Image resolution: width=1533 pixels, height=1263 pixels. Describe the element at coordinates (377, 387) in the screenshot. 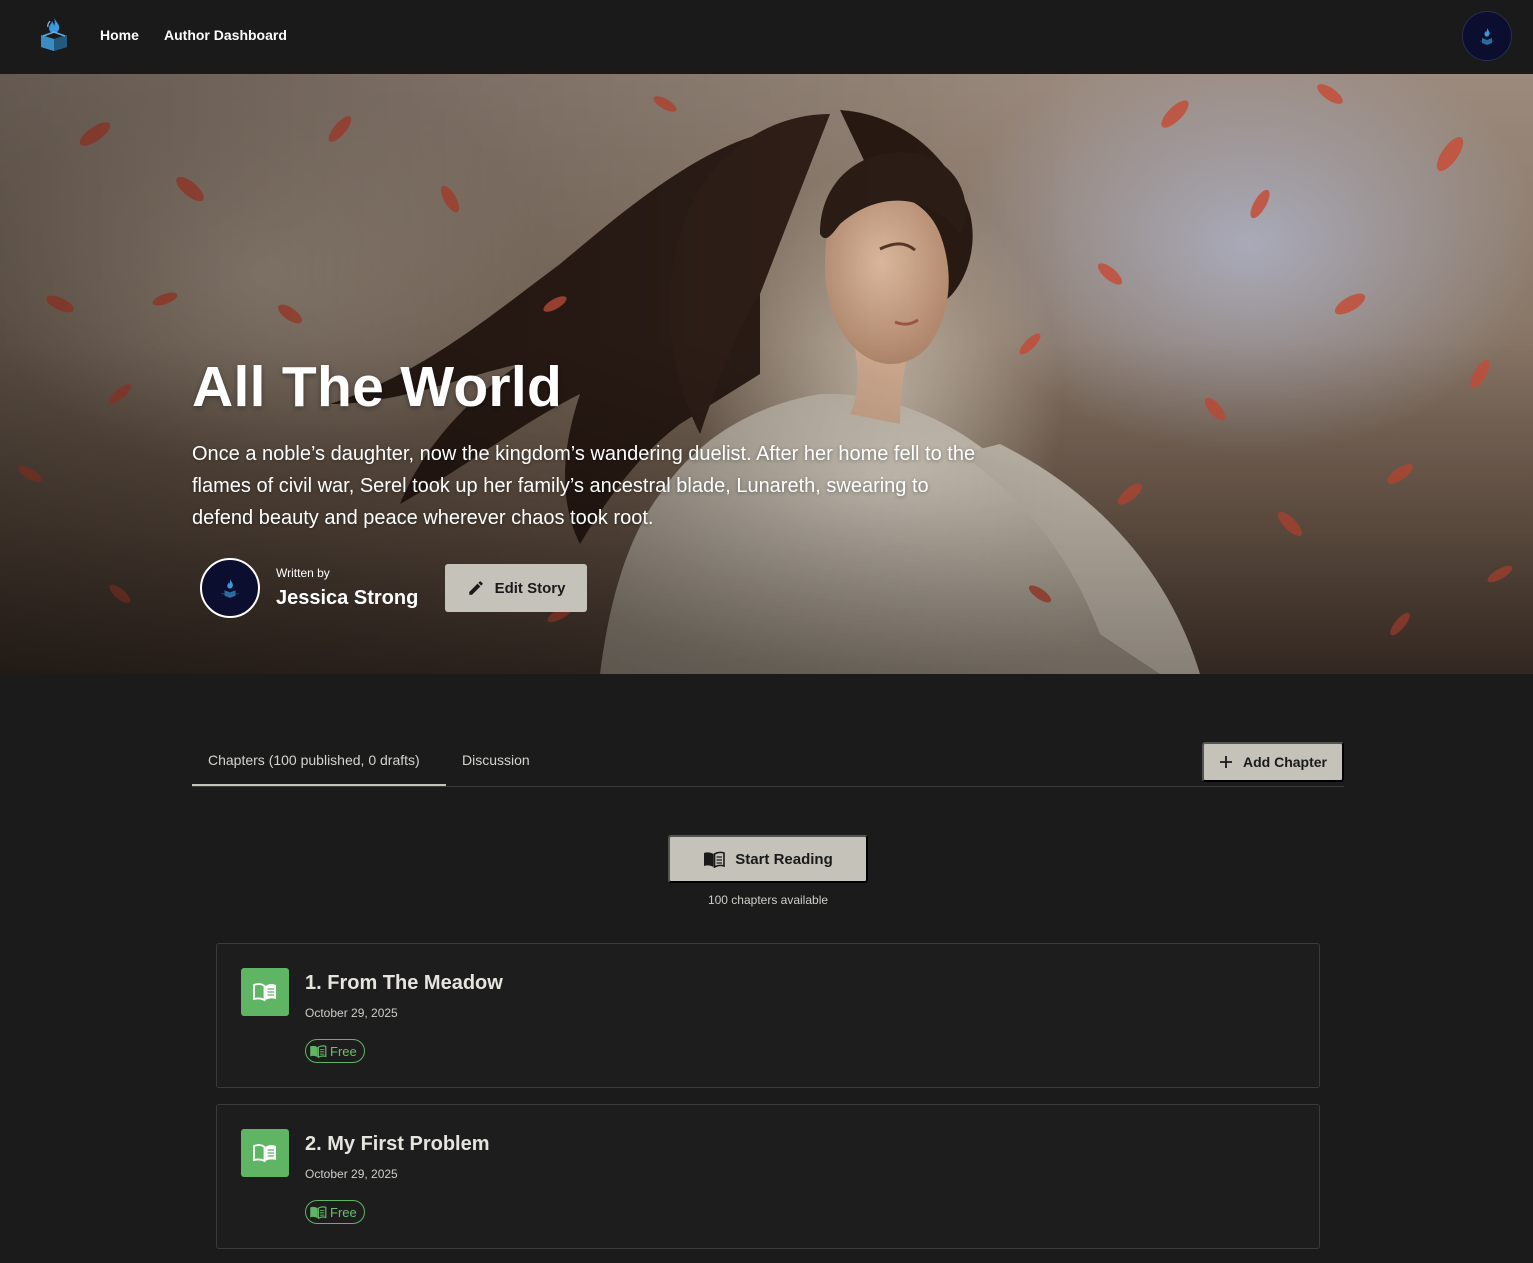

I see `story-title: All The World` at that location.